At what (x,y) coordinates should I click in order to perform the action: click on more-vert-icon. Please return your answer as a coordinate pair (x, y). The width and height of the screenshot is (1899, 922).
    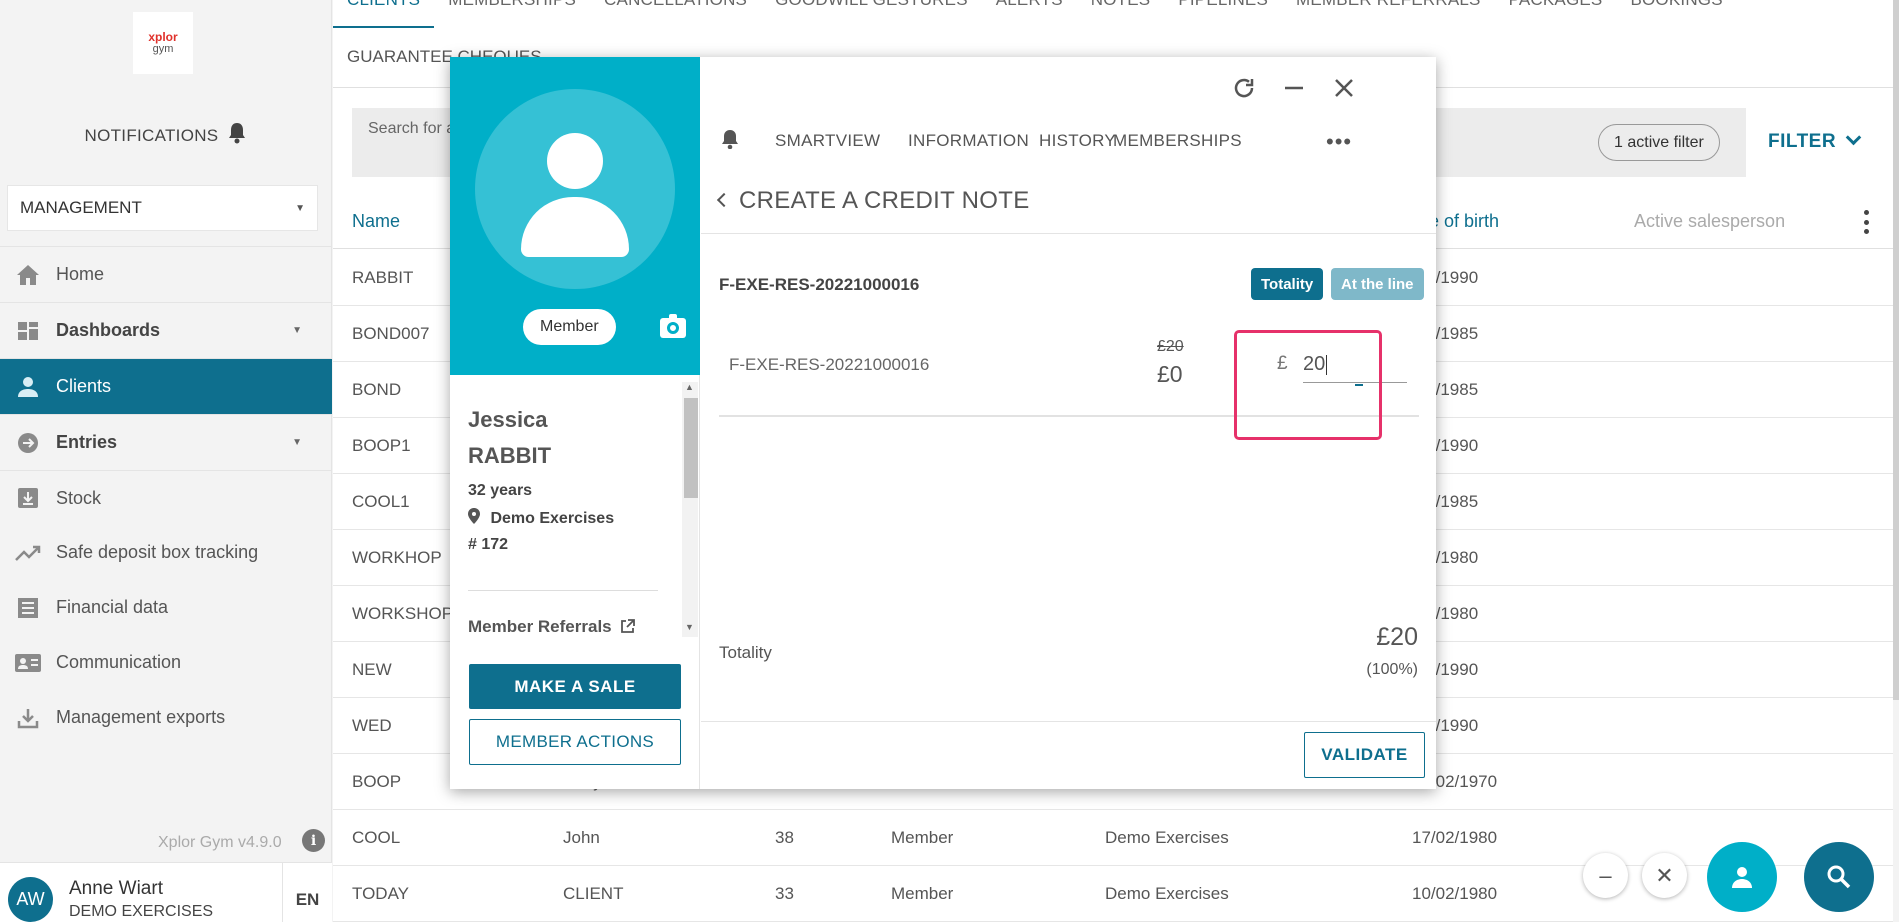
    Looking at the image, I should click on (1866, 222).